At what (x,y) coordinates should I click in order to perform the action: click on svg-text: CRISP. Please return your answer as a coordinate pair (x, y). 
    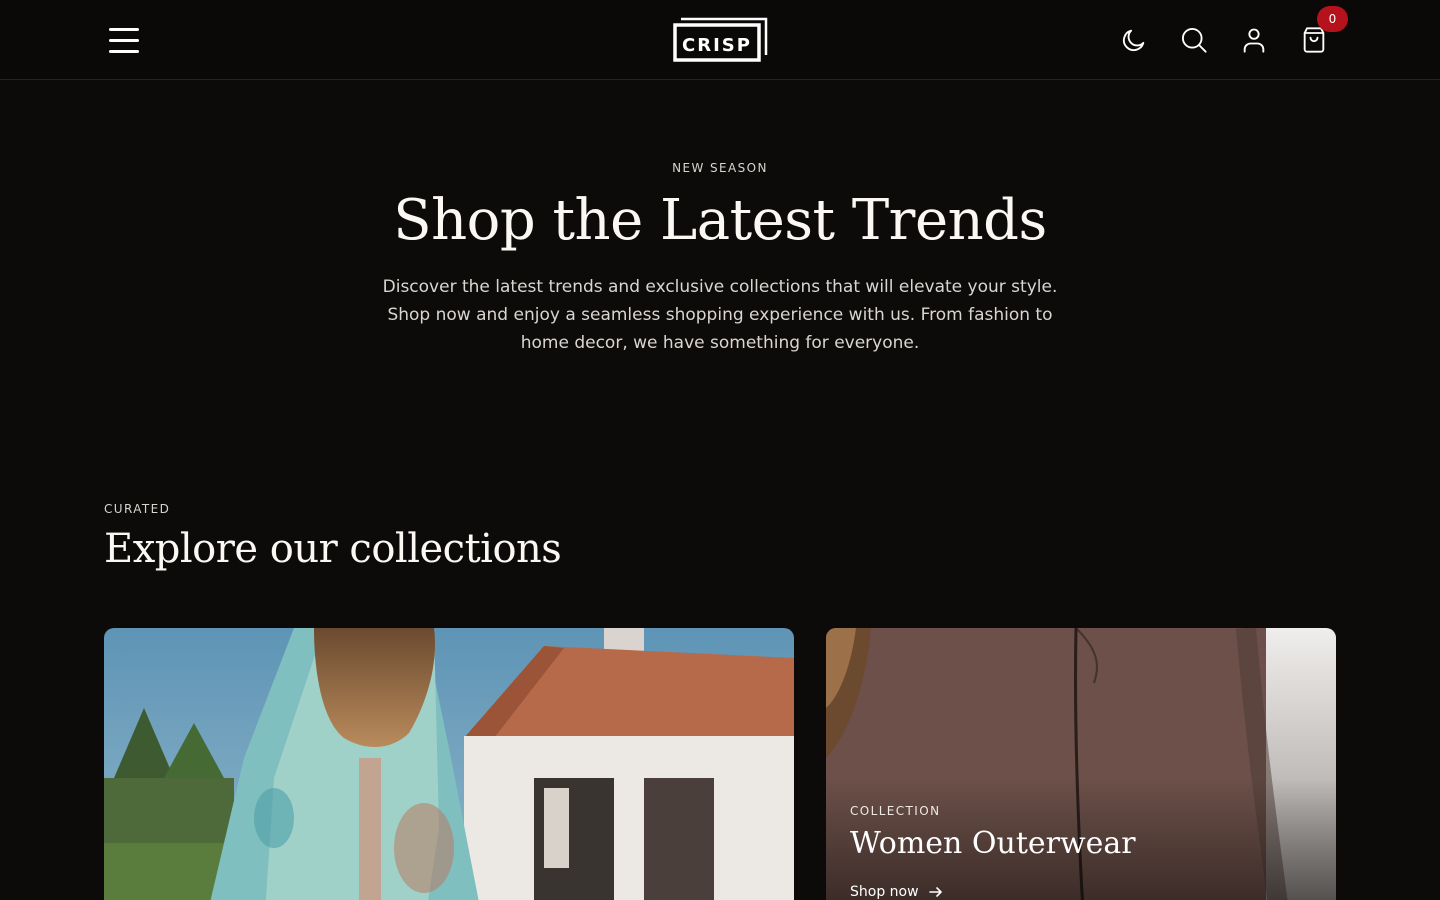
    Looking at the image, I should click on (717, 45).